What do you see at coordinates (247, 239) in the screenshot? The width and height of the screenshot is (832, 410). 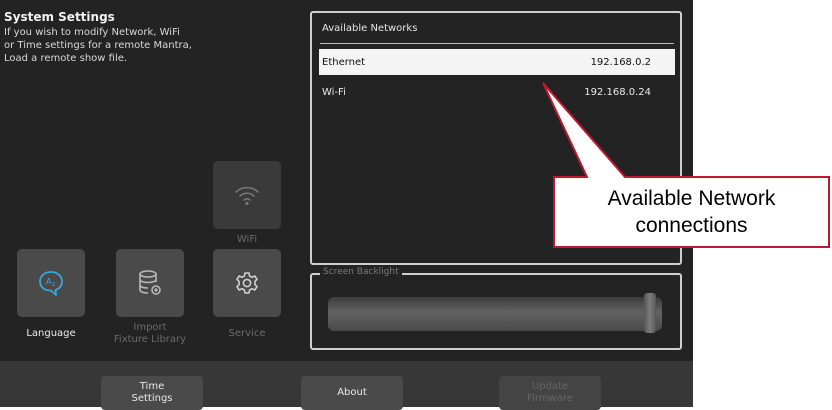 I see `wifi-label: WiFi` at bounding box center [247, 239].